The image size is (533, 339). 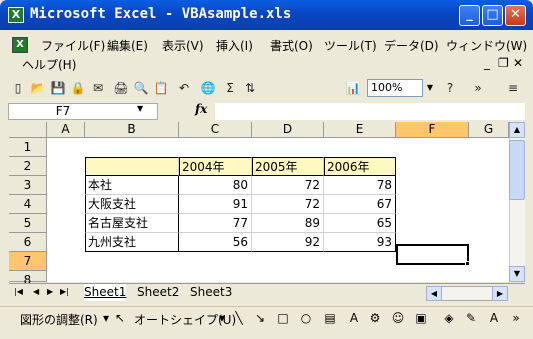 What do you see at coordinates (184, 88) in the screenshot?
I see `undo-icon: ↶` at bounding box center [184, 88].